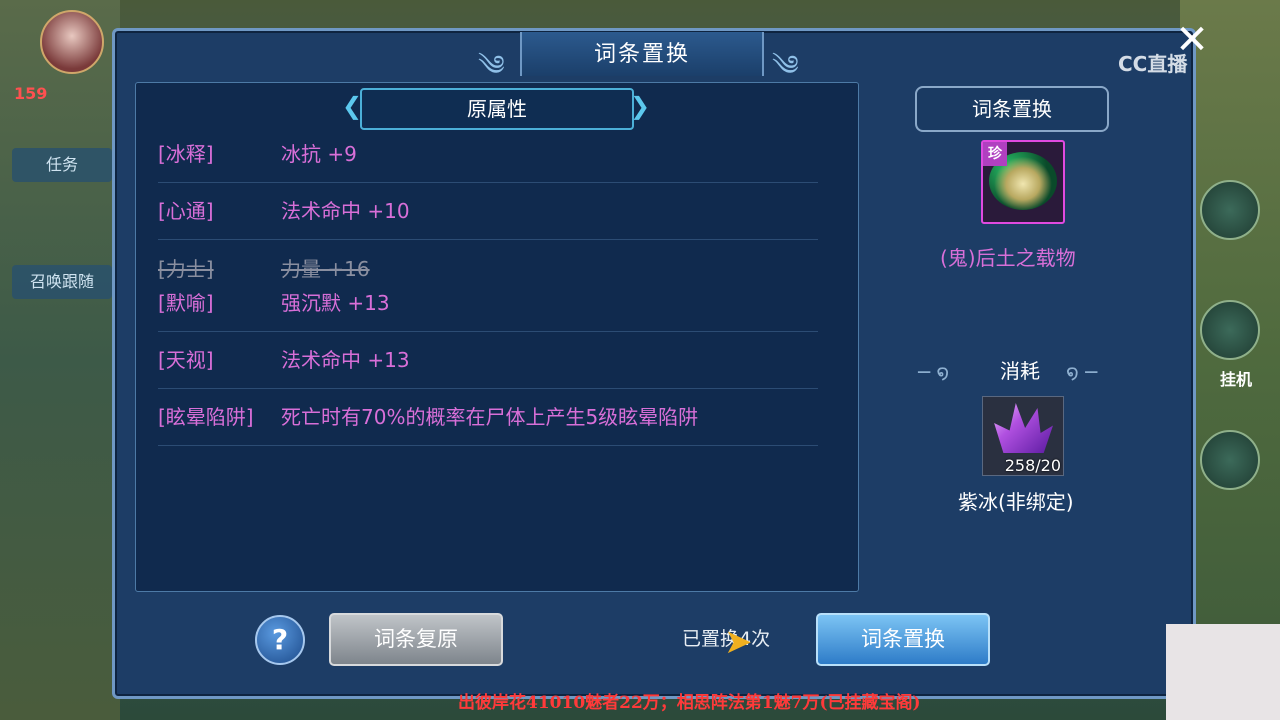 This screenshot has width=1280, height=720. I want to click on replace-panel-header: 词条置换, so click(1012, 109).